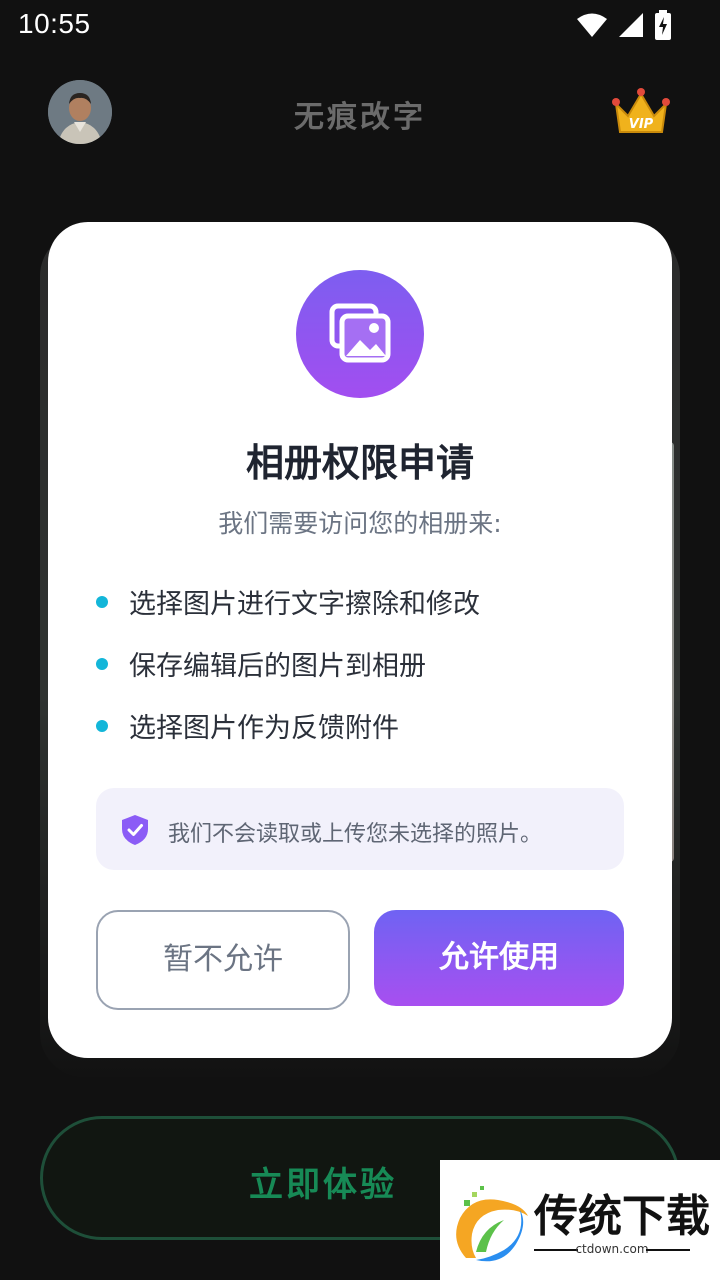 The image size is (720, 1280). I want to click on dialog-subtitle: 我们需要访问您的相册来:, so click(360, 523).